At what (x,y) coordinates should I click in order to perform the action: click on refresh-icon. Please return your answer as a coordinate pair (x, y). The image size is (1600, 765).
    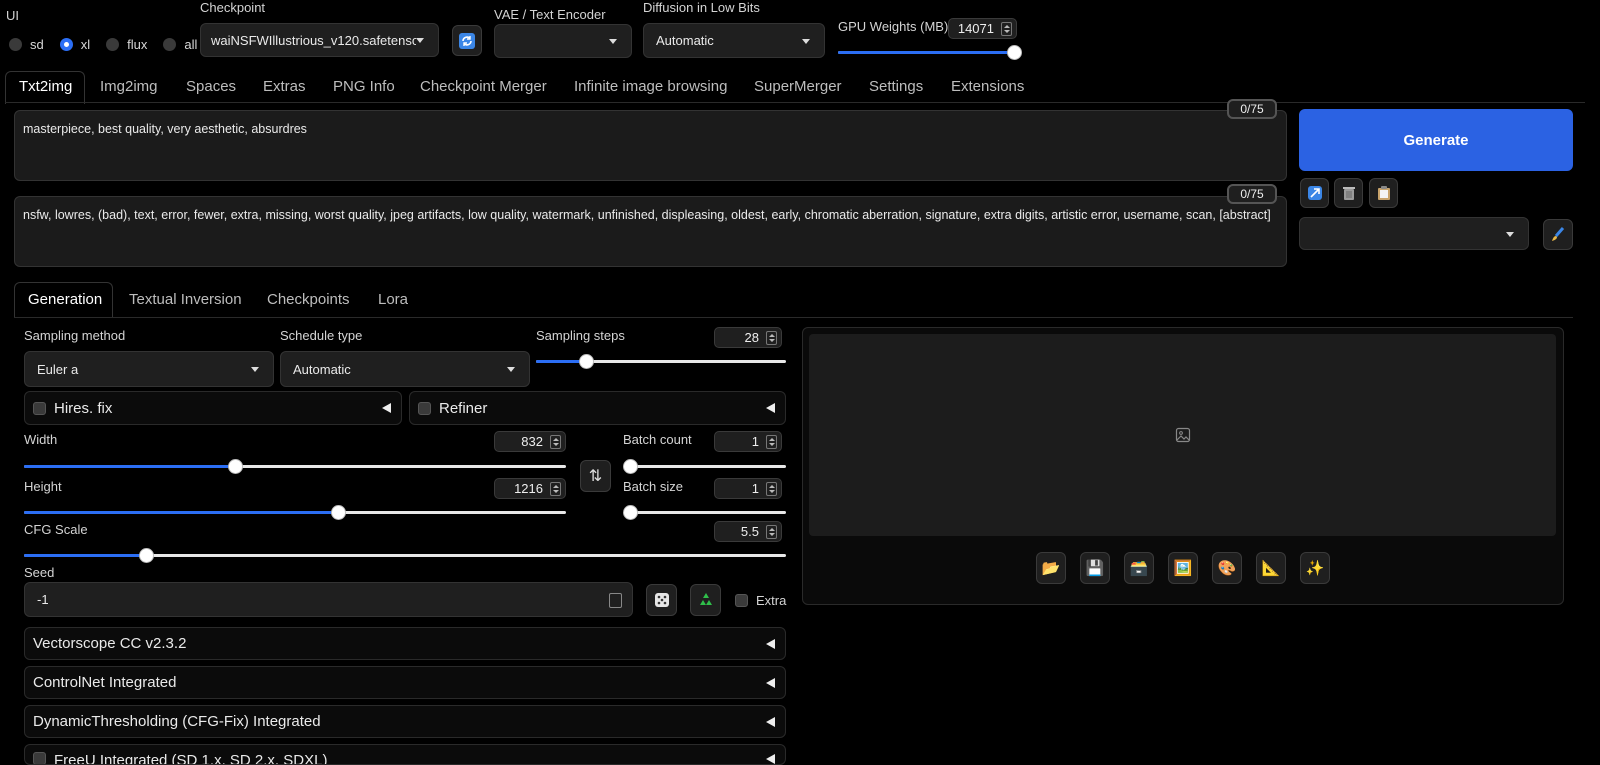
    Looking at the image, I should click on (467, 40).